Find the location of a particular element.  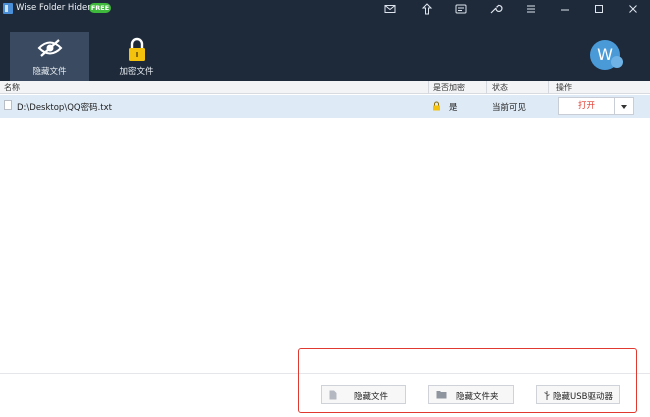

column-header-name: 名称 is located at coordinates (12, 87).